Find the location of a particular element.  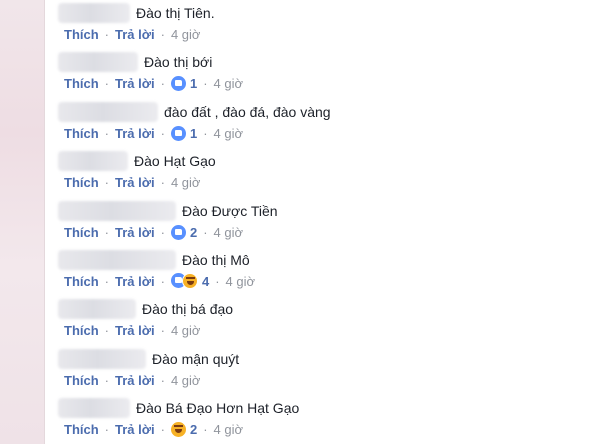

comment-body: đào đất , đào đá, đào vàng is located at coordinates (194, 112).